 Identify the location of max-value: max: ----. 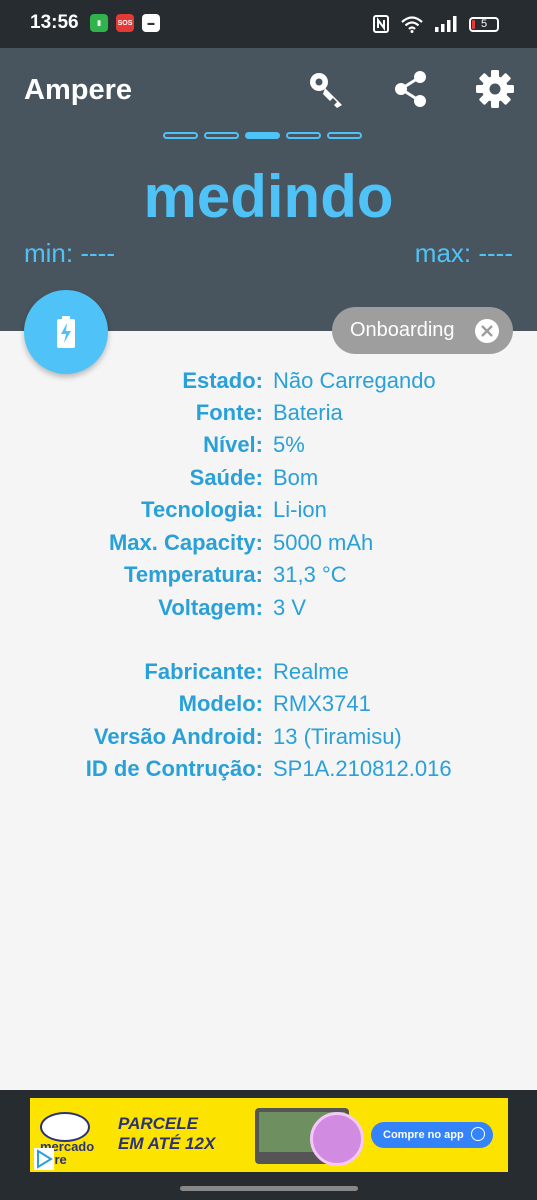
(463, 253).